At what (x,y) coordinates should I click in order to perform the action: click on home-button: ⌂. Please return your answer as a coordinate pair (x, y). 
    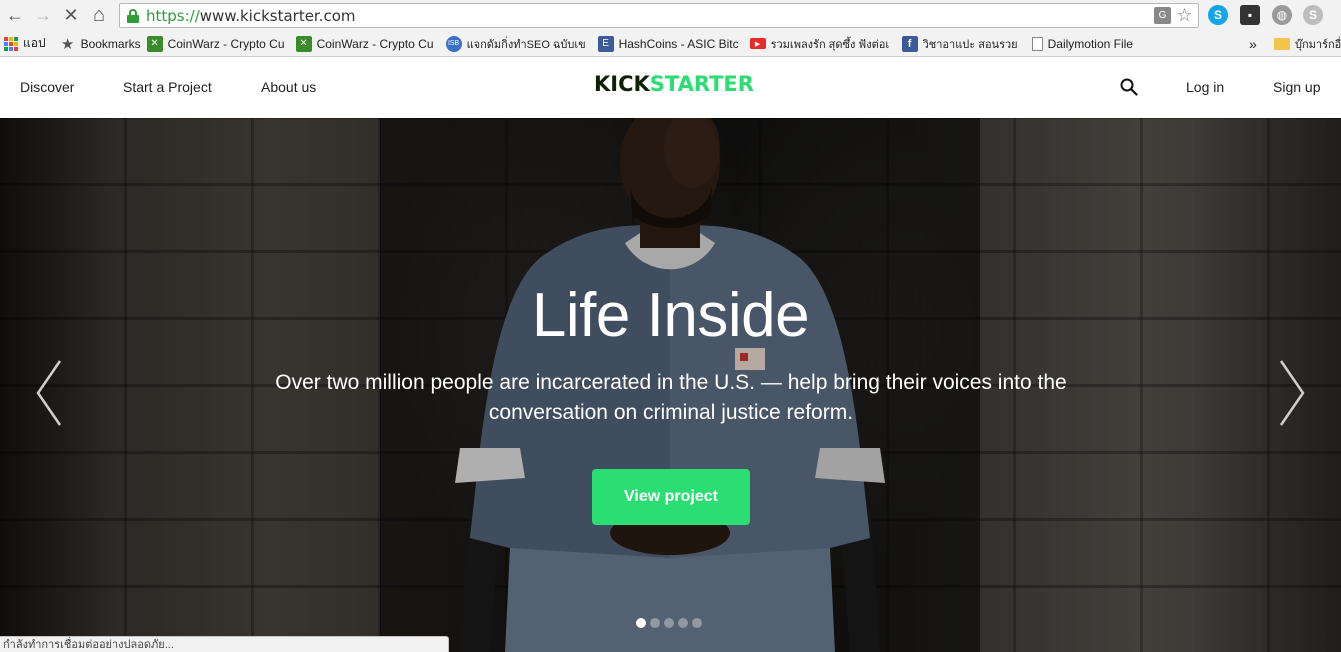
    Looking at the image, I should click on (99, 16).